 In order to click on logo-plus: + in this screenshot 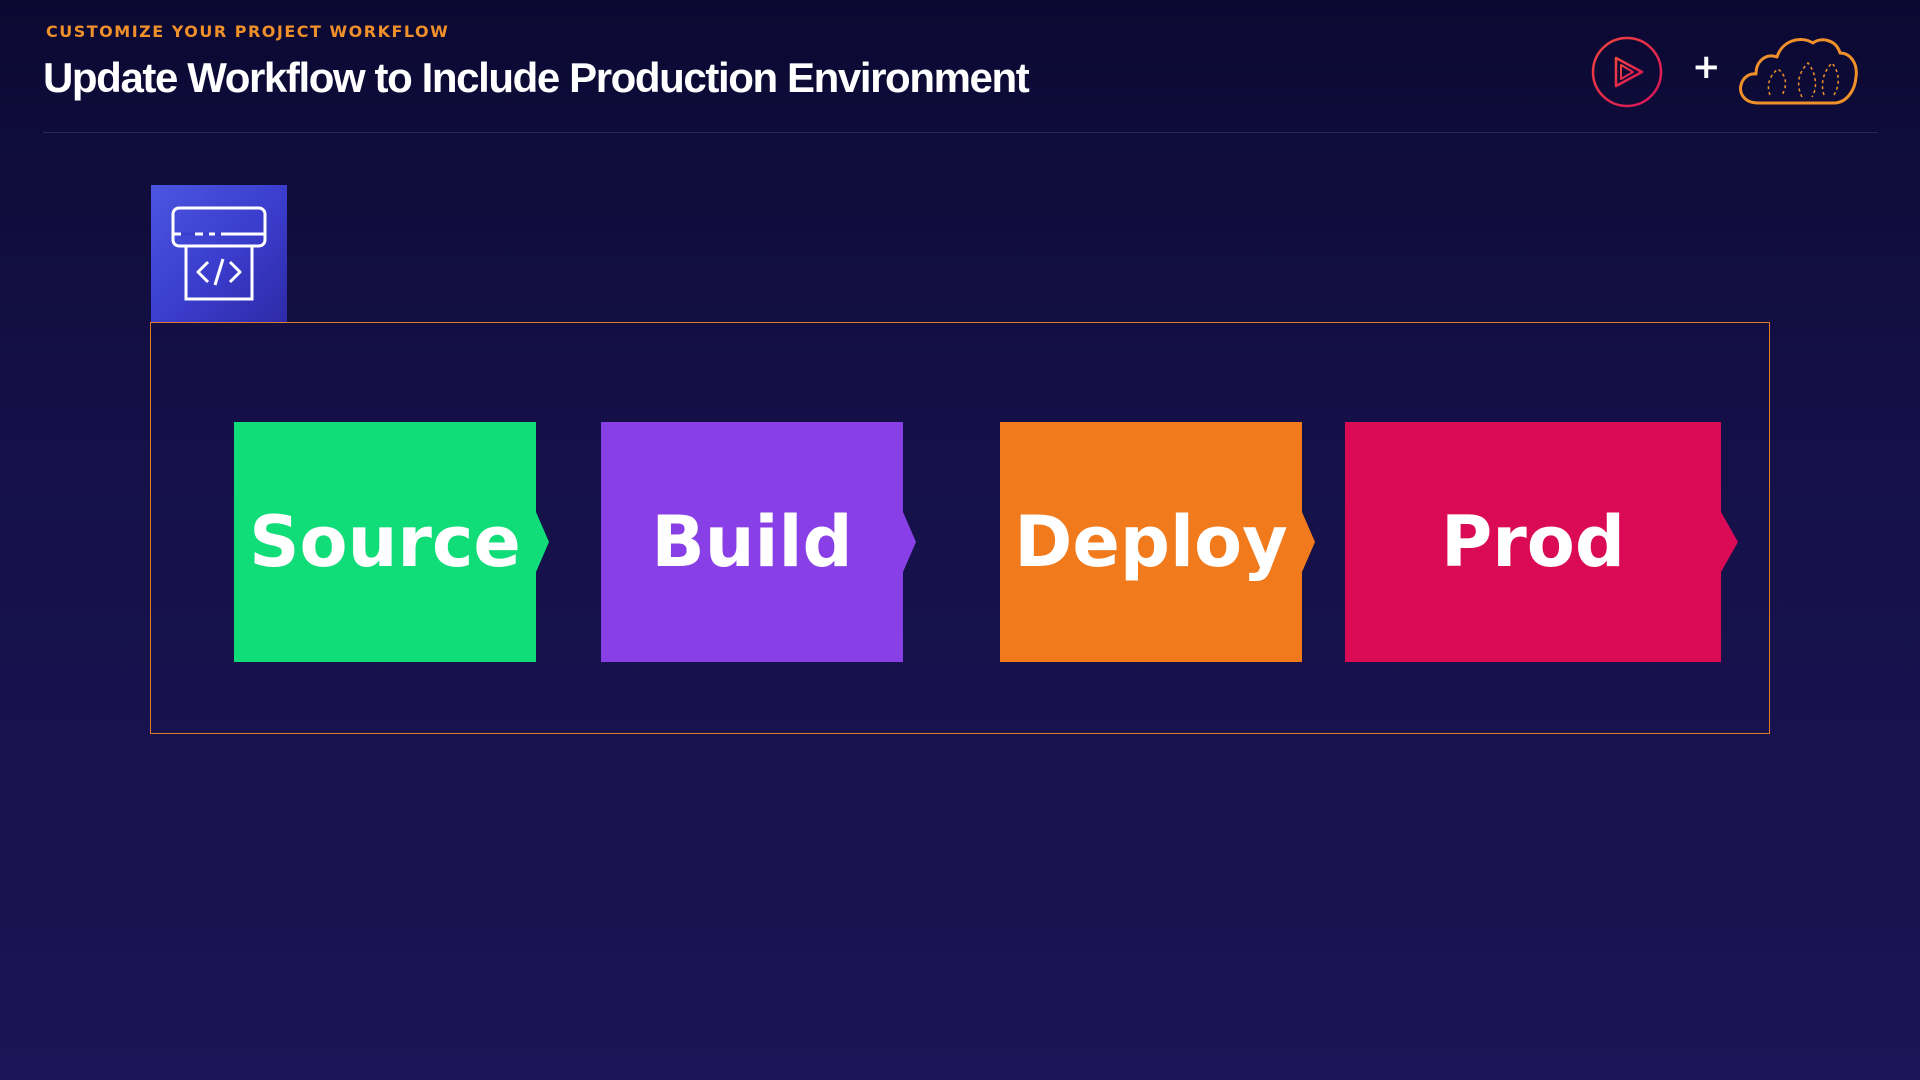, I will do `click(1706, 67)`.